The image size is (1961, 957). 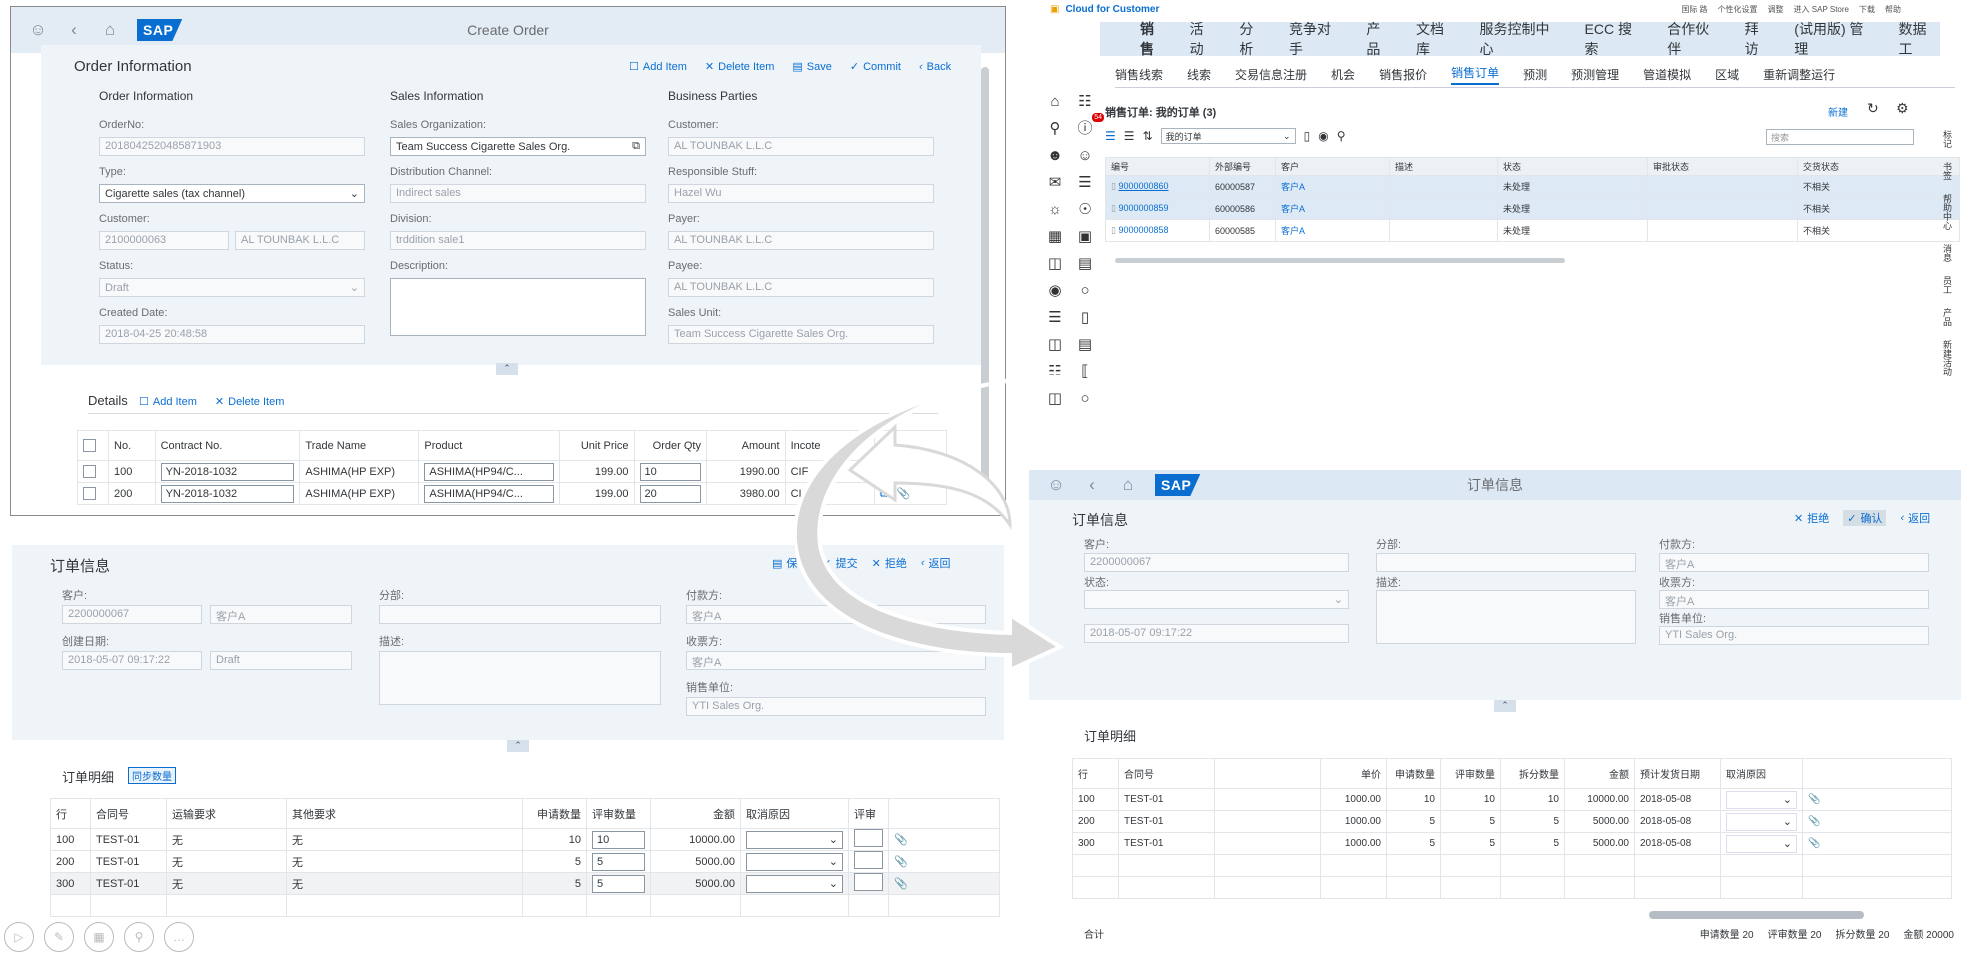 What do you see at coordinates (1157, 186) in the screenshot?
I see `cell-id: ▯ 9000000860` at bounding box center [1157, 186].